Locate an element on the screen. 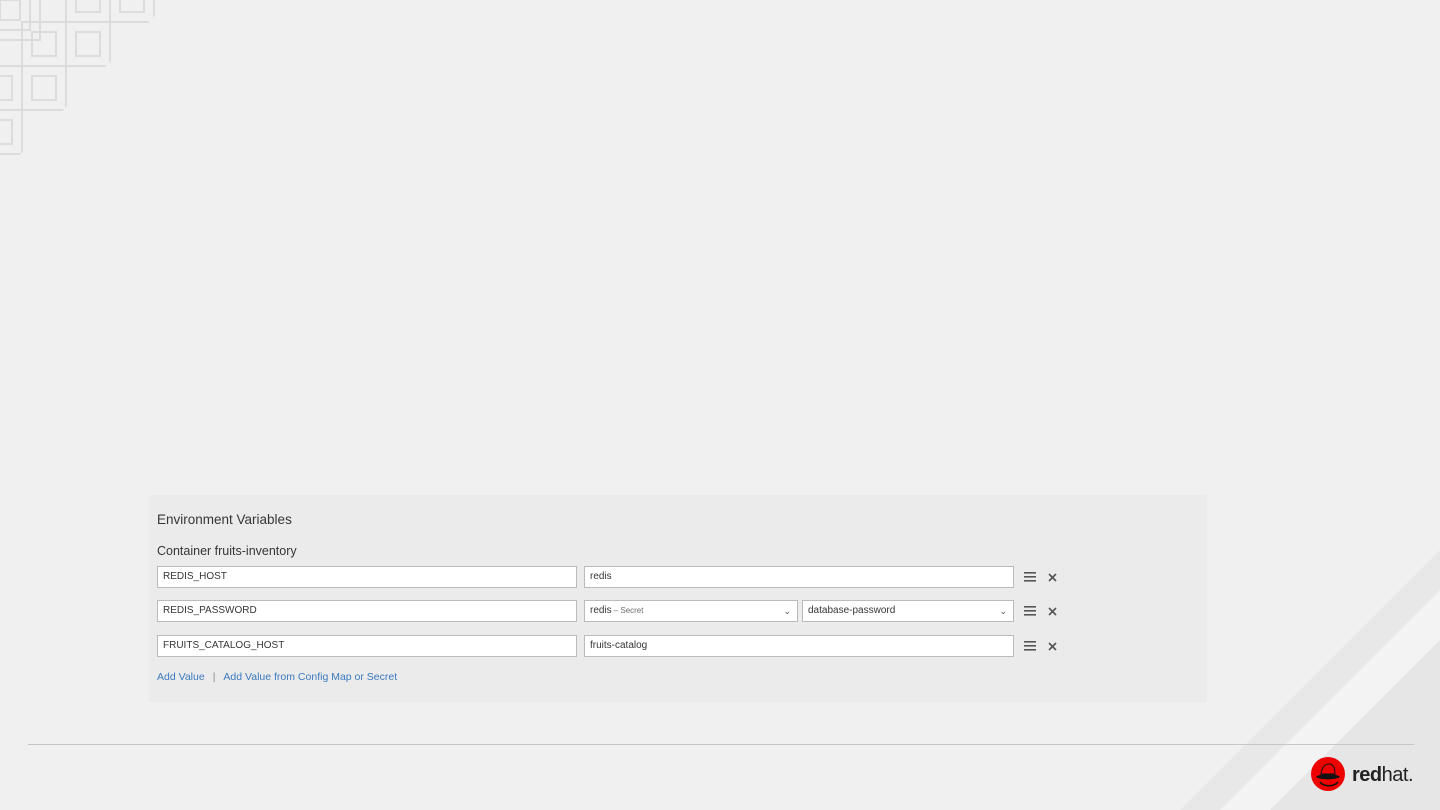 This screenshot has height=810, width=1440. key-select: database-password ⌄ is located at coordinates (908, 611).